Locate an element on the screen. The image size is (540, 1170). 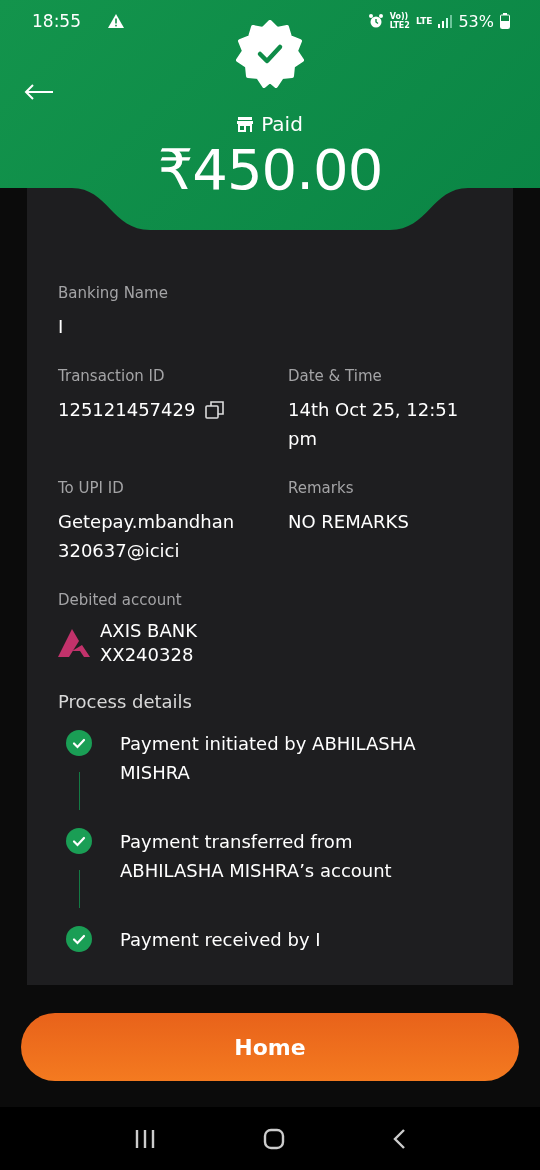
field-label: To UPI ID is located at coordinates (91, 488).